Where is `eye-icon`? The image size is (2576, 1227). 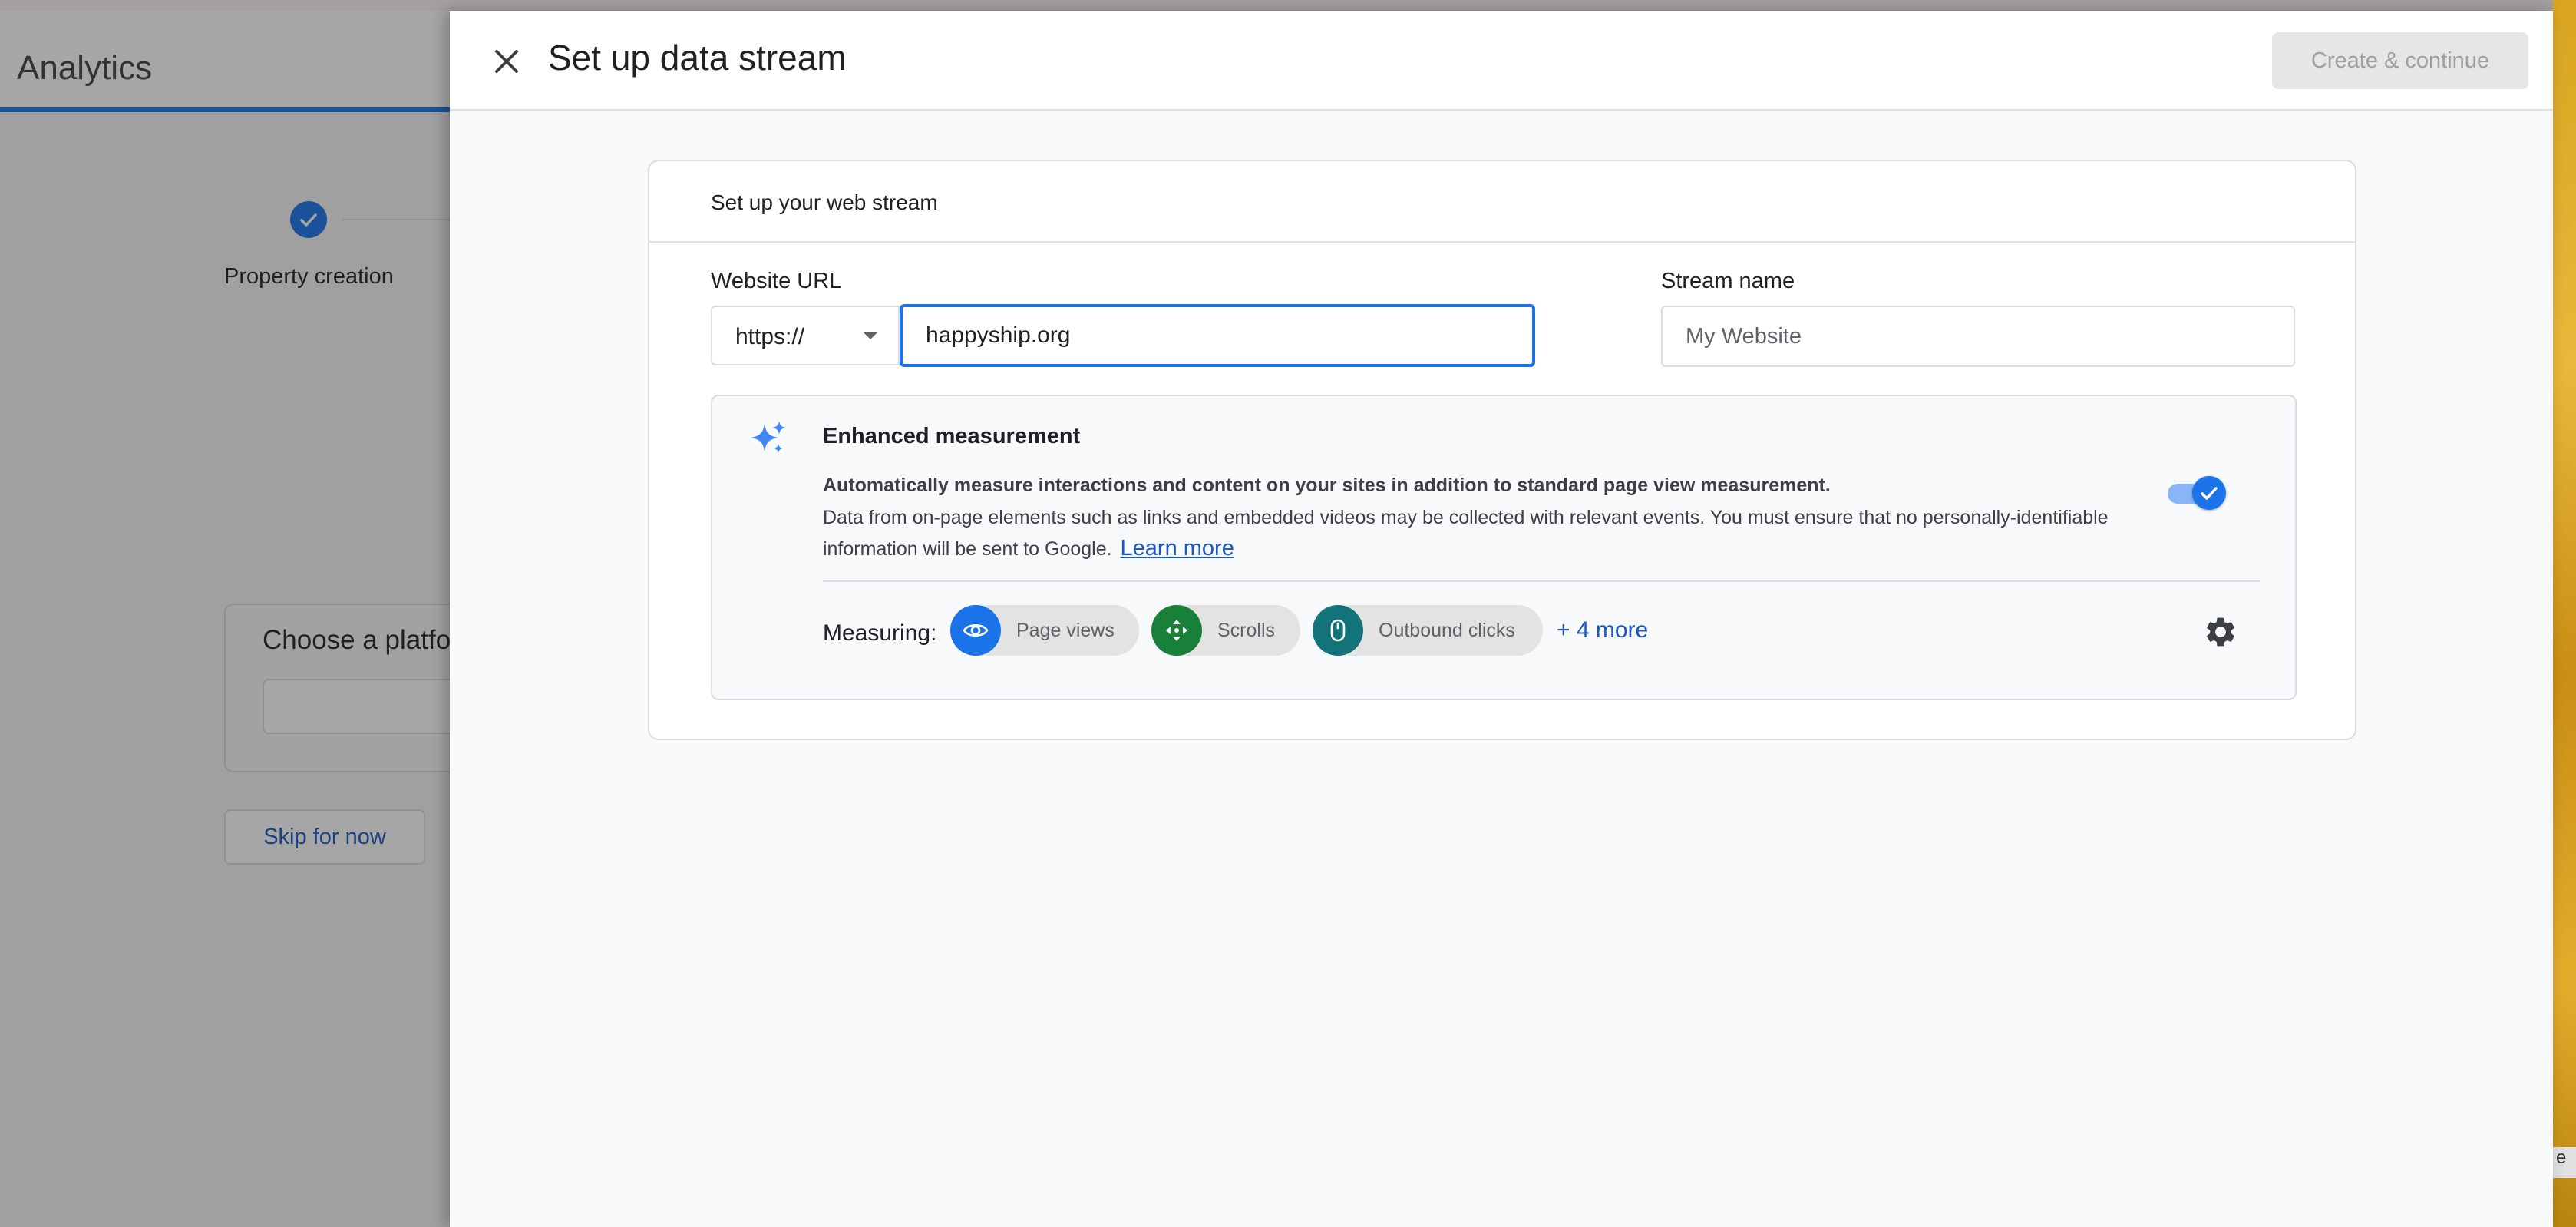
eye-icon is located at coordinates (975, 630).